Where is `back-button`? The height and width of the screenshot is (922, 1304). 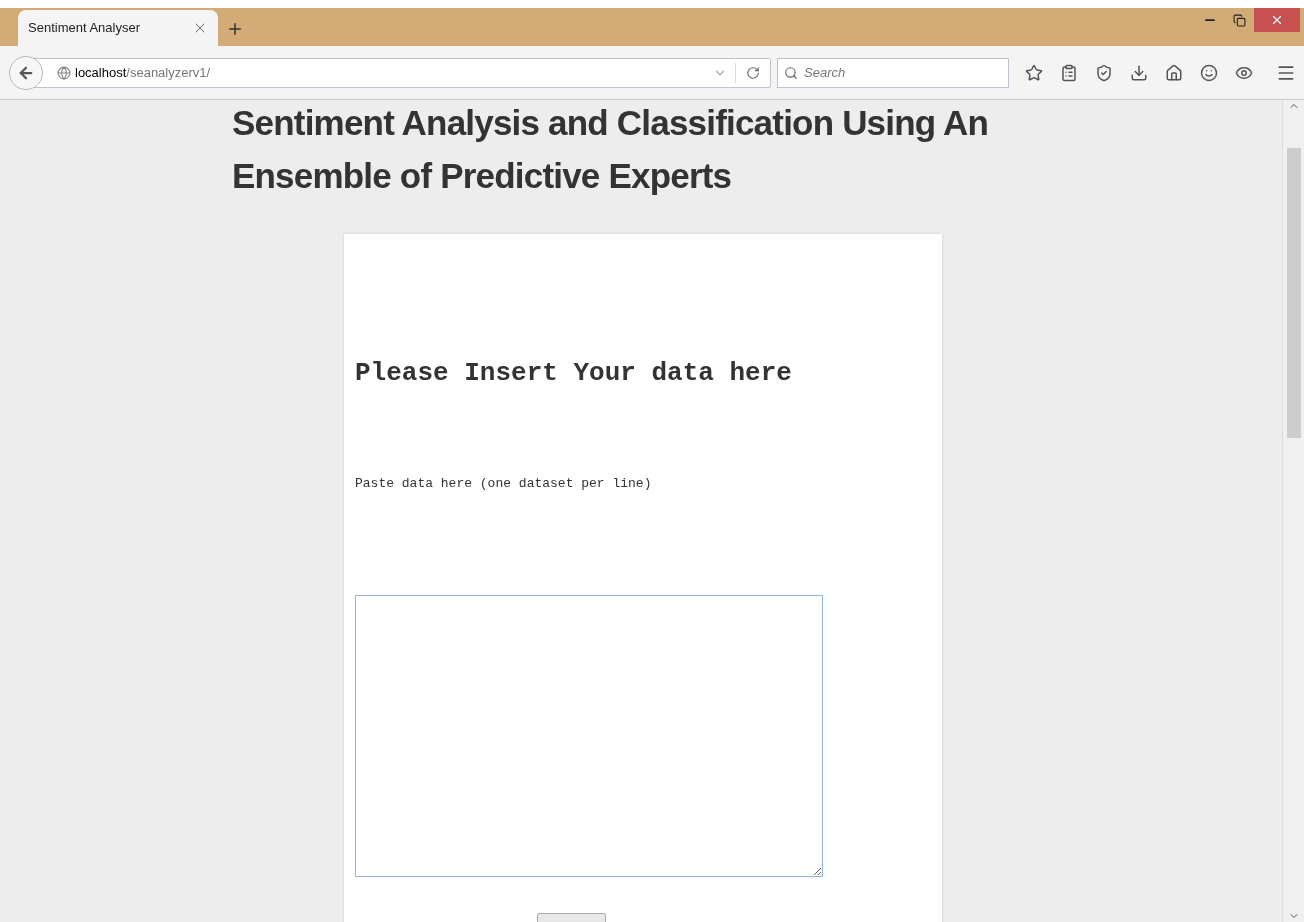
back-button is located at coordinates (26, 72).